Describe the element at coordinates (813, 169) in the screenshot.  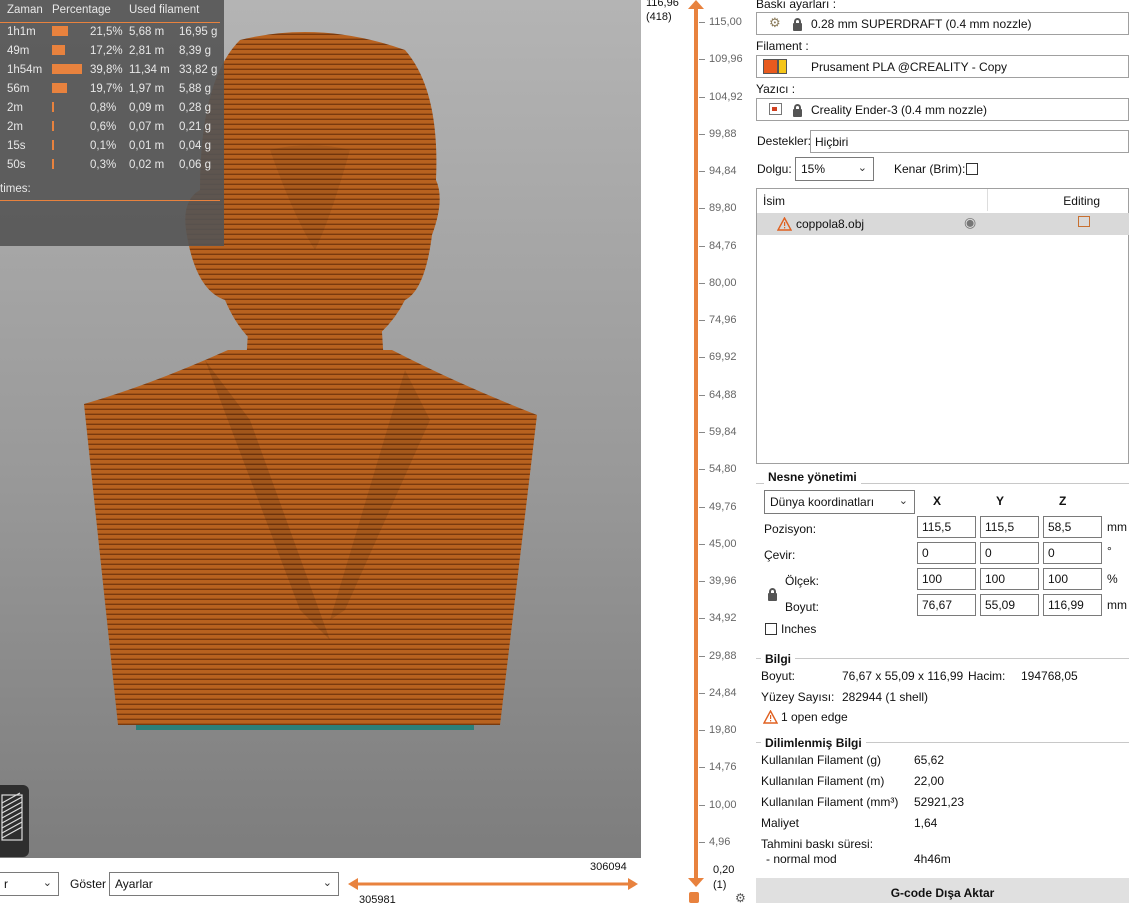
I see `infill-value: 15%` at that location.